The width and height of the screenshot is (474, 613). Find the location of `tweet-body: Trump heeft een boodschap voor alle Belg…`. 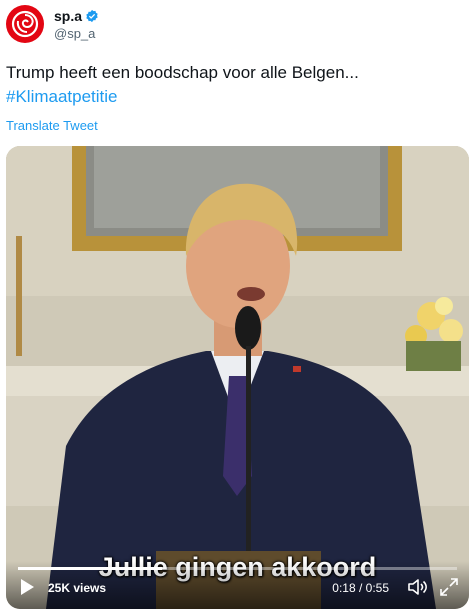

tweet-body: Trump heeft een boodschap voor alle Belg… is located at coordinates (182, 72).